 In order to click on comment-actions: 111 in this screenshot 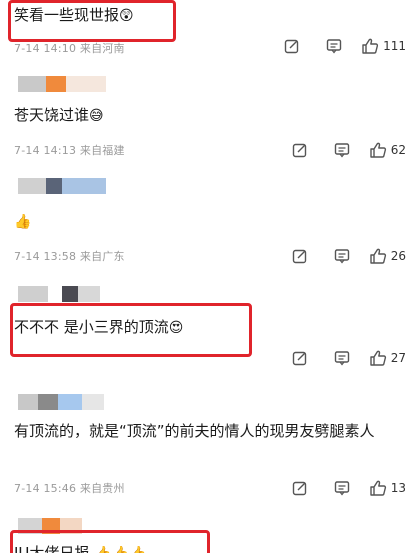, I will do `click(338, 46)`.